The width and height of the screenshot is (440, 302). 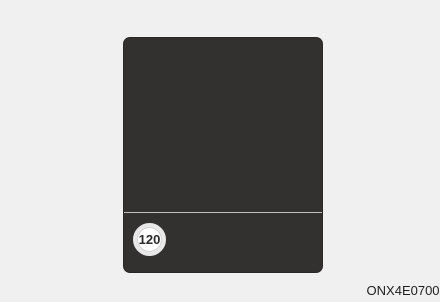 I want to click on image-code-label: ONX4E070096, so click(x=403, y=290).